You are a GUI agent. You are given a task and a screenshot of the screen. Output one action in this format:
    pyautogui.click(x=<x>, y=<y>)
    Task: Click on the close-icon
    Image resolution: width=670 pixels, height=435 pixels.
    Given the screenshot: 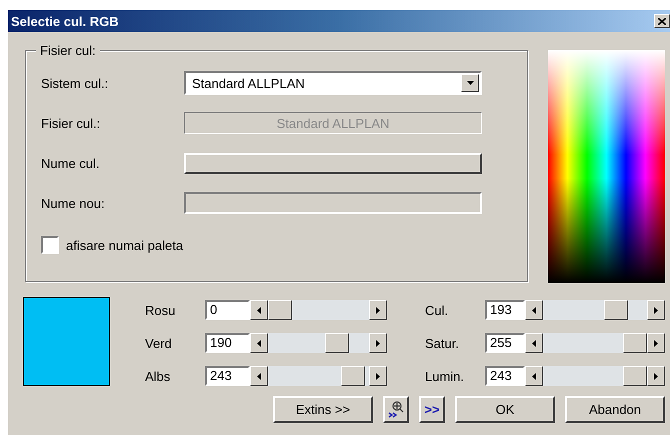 What is the action you would take?
    pyautogui.click(x=662, y=21)
    